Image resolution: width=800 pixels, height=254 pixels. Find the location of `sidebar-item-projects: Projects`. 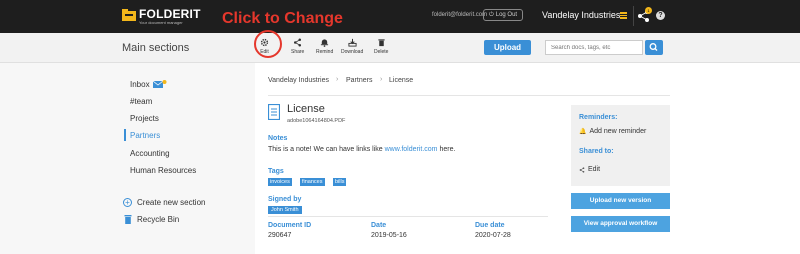

sidebar-item-projects: Projects is located at coordinates (144, 118).